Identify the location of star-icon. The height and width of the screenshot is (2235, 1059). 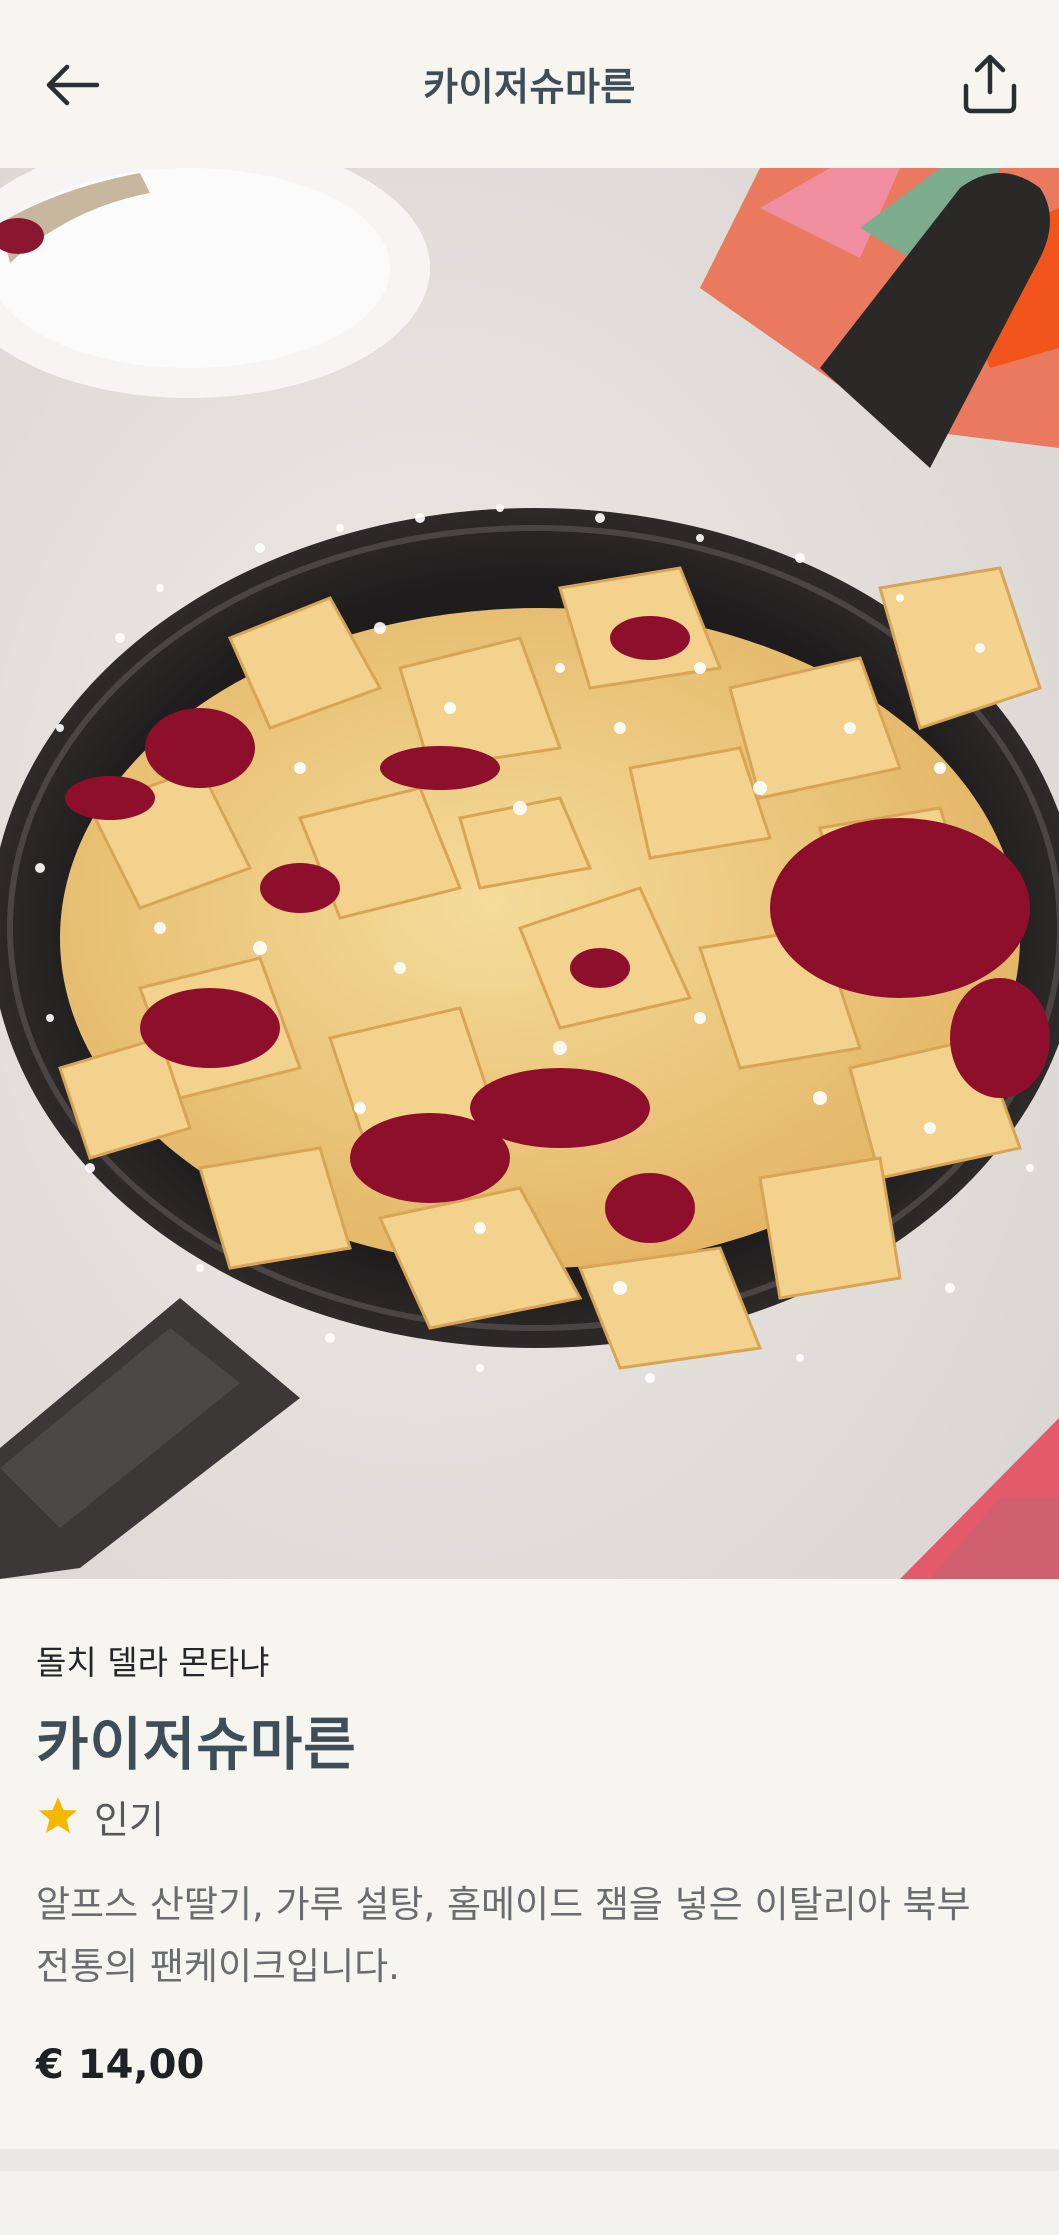
(58, 1815).